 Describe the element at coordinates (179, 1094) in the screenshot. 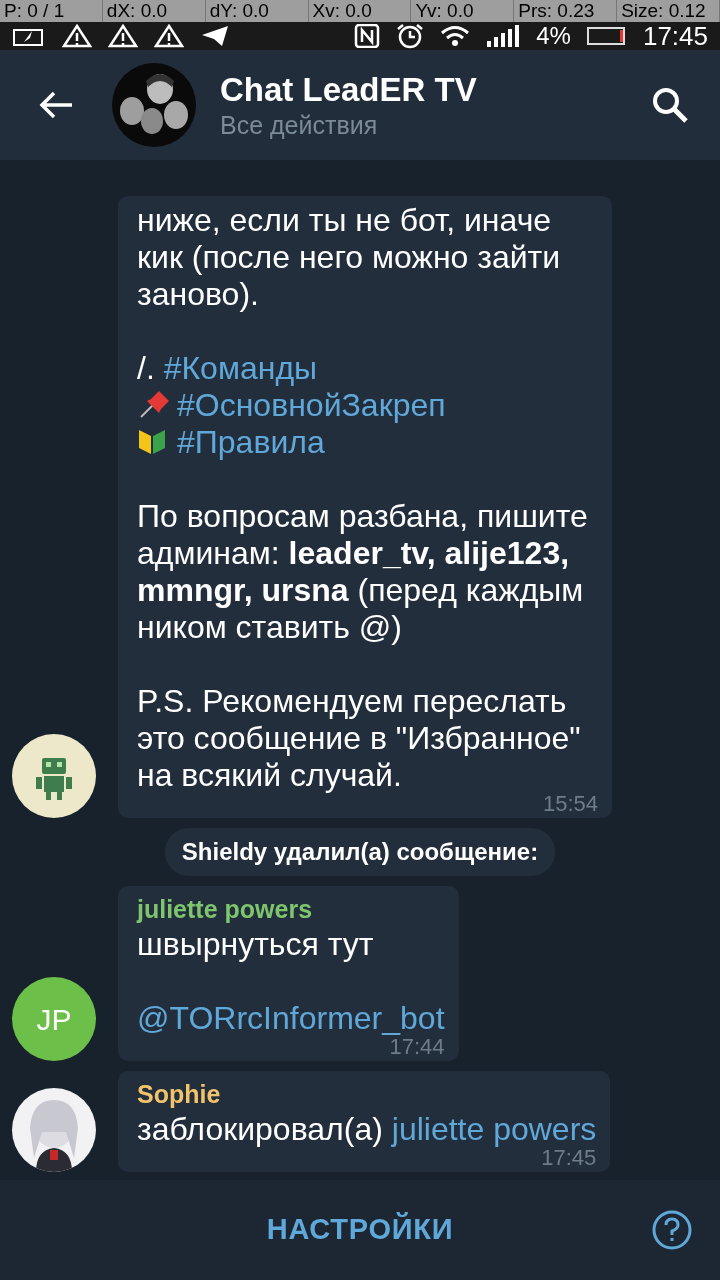

I see `author-name: Sophie` at that location.